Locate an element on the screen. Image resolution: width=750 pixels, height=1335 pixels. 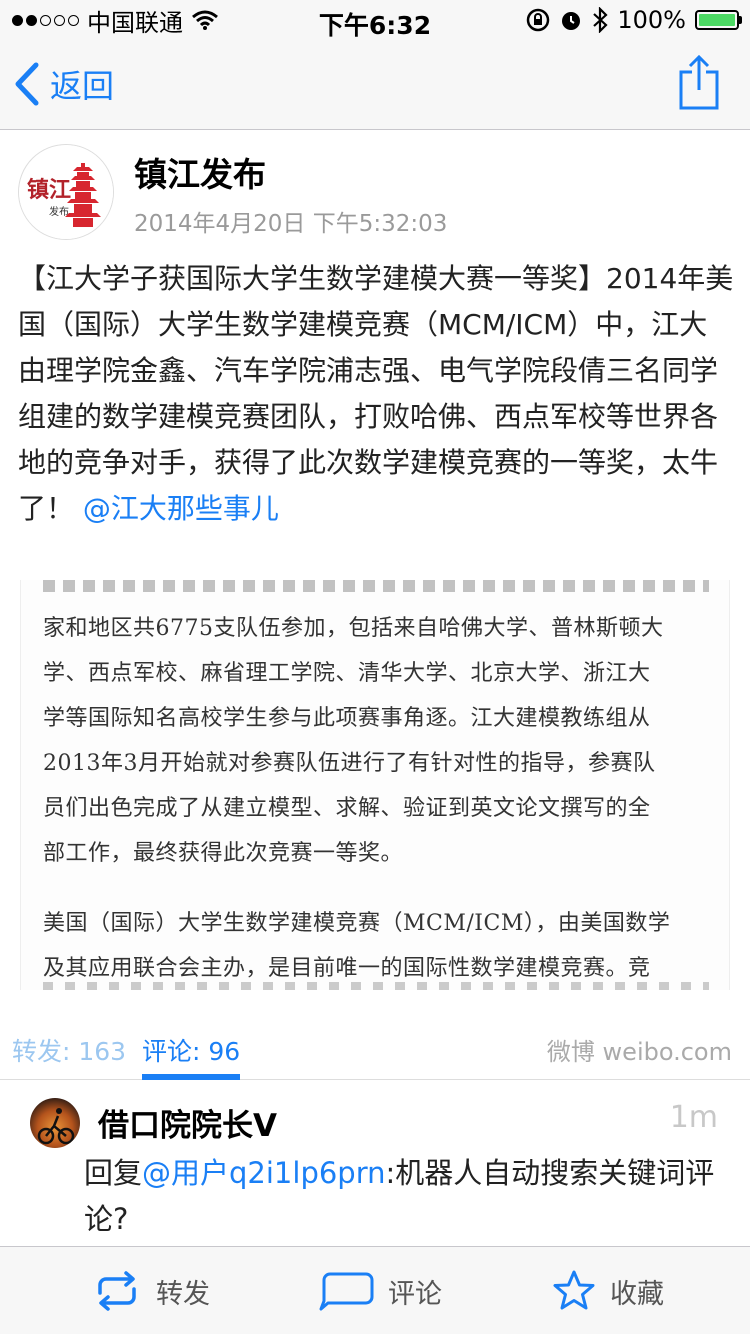
avatar-text-1: 镇江 is located at coordinates (49, 190).